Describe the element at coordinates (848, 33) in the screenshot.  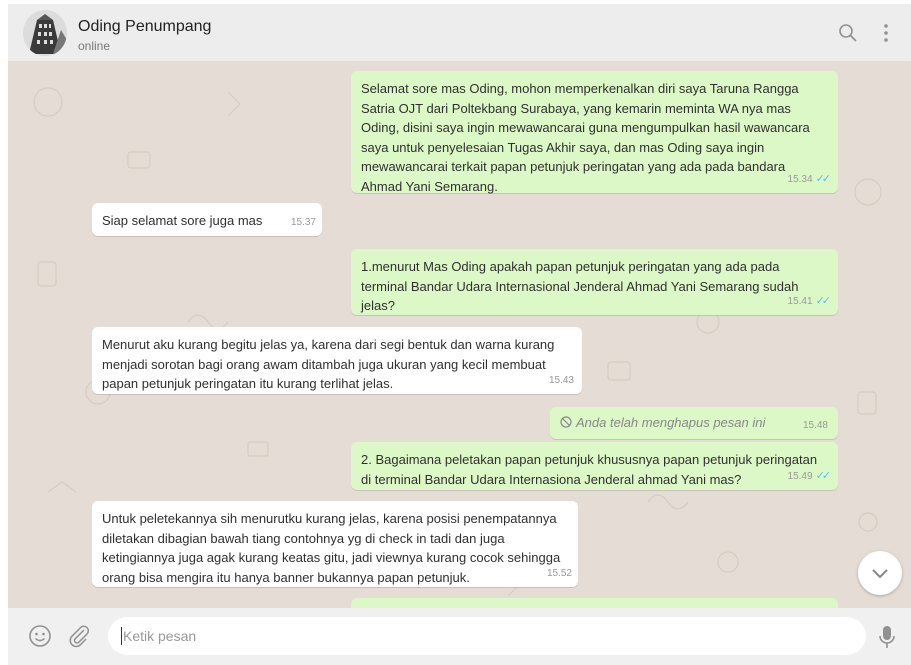
I see `search-icon` at that location.